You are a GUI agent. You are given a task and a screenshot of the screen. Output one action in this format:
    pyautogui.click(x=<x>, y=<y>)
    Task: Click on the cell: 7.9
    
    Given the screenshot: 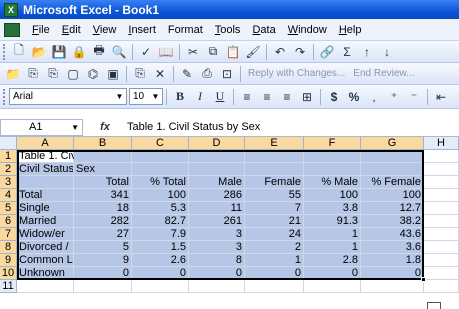 What is the action you would take?
    pyautogui.click(x=160, y=234)
    